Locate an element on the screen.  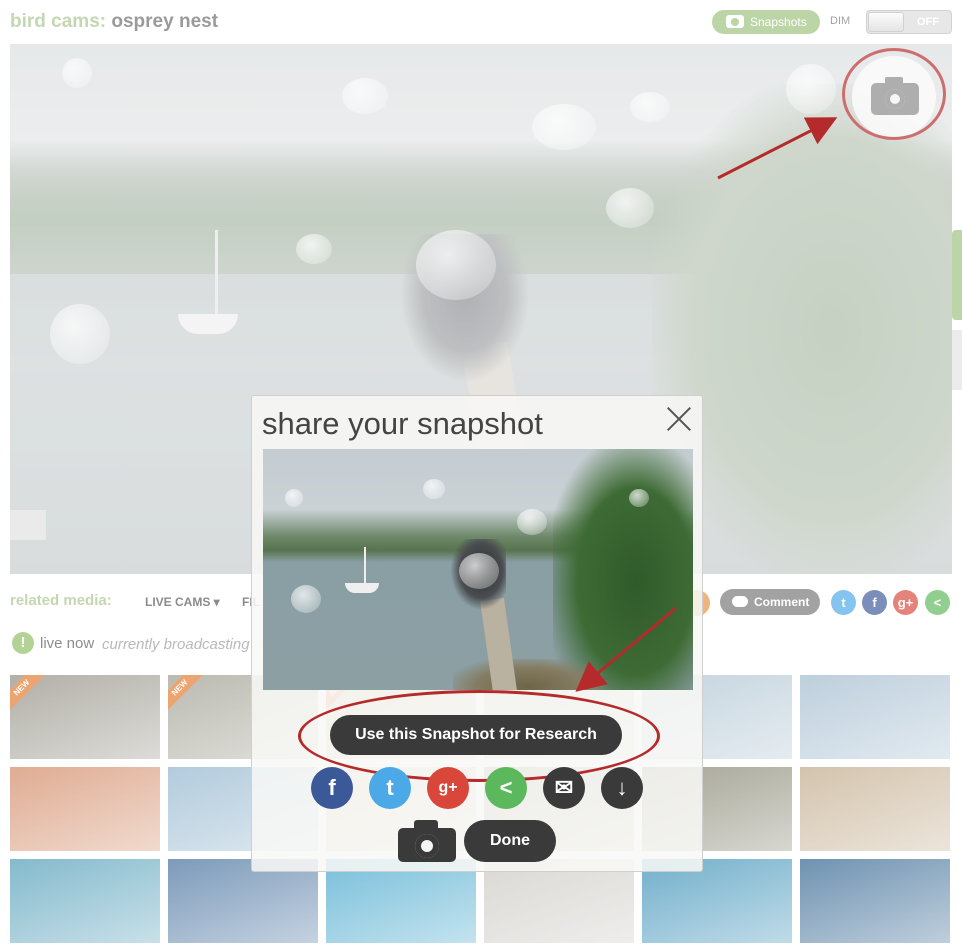
comment-label: Comment is located at coordinates (782, 602).